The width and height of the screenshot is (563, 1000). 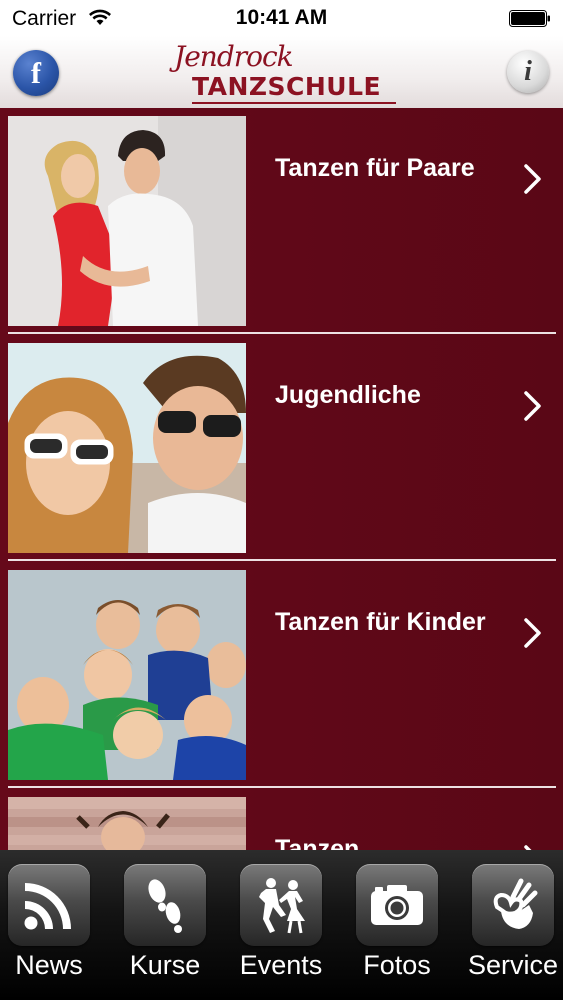 What do you see at coordinates (513, 965) in the screenshot?
I see `tab-label: Service` at bounding box center [513, 965].